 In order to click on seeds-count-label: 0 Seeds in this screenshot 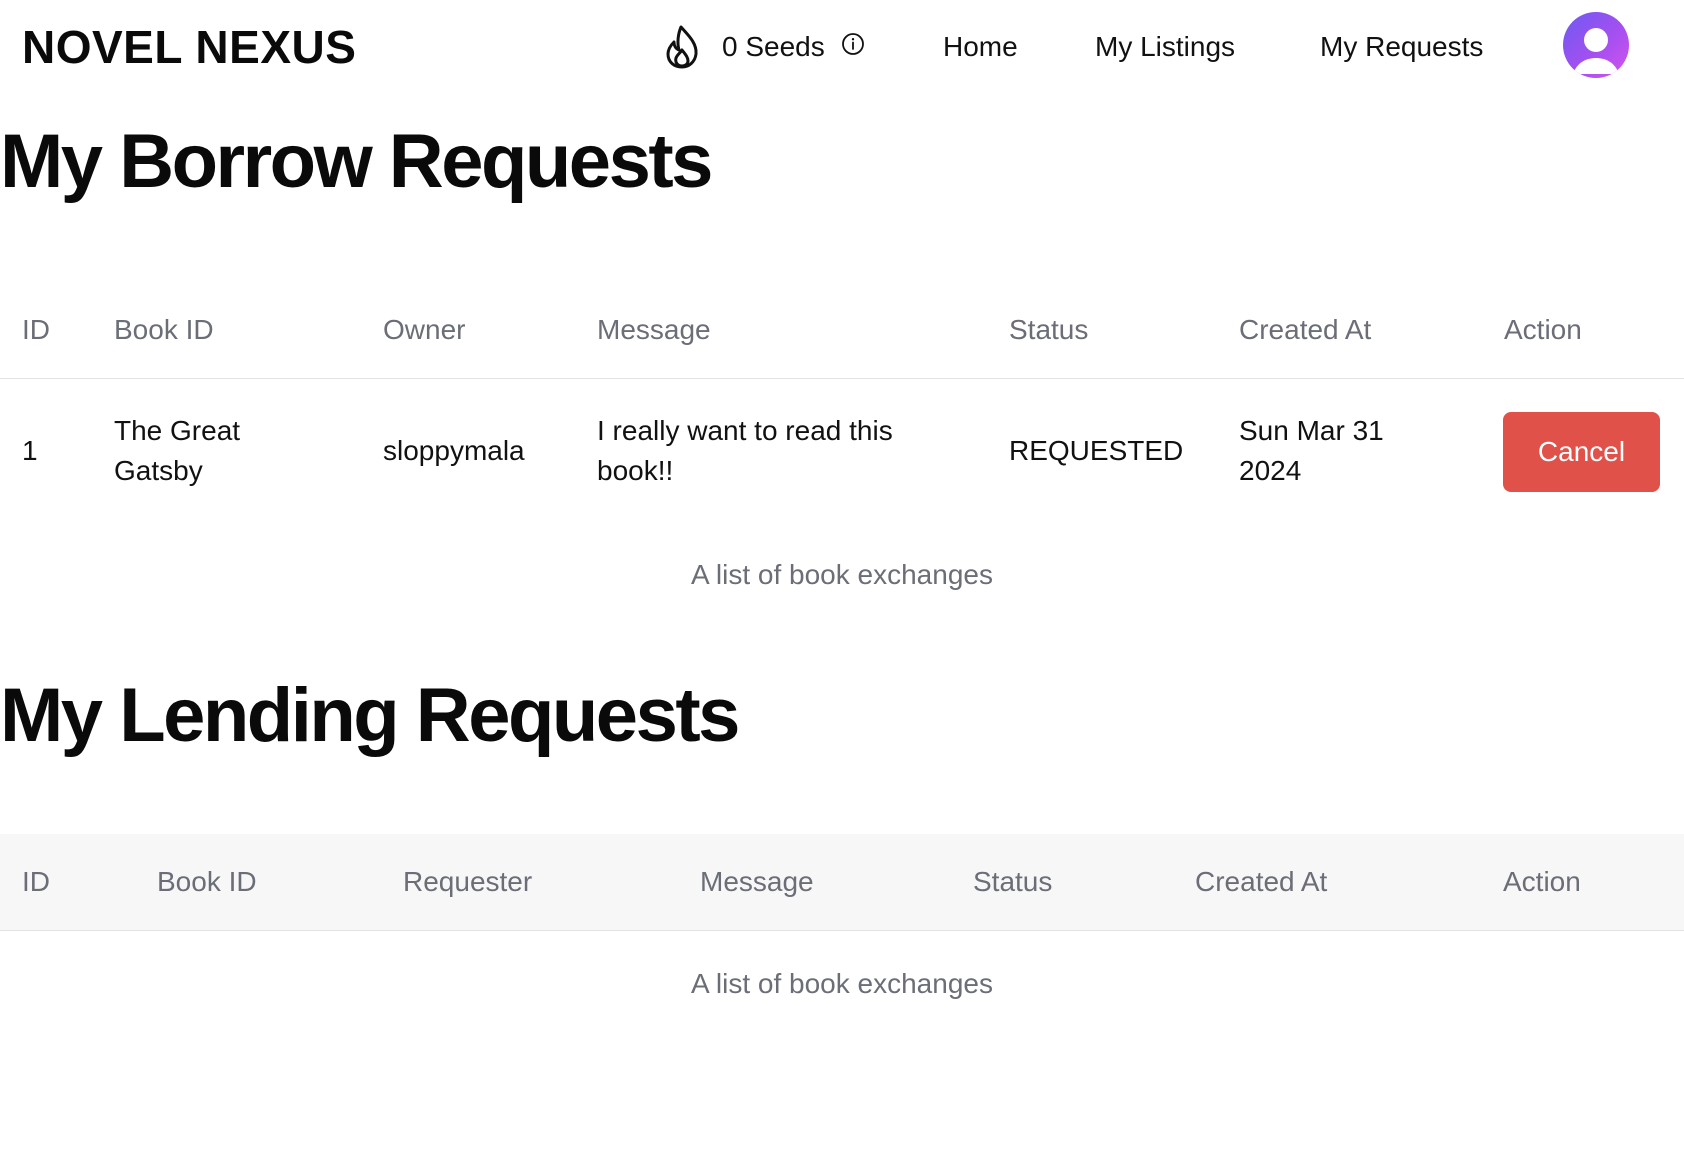, I will do `click(773, 46)`.